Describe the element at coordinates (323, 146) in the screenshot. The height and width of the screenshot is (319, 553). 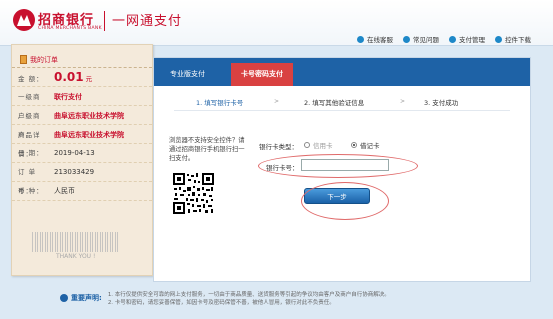
I see `radio-label: 信用卡` at that location.